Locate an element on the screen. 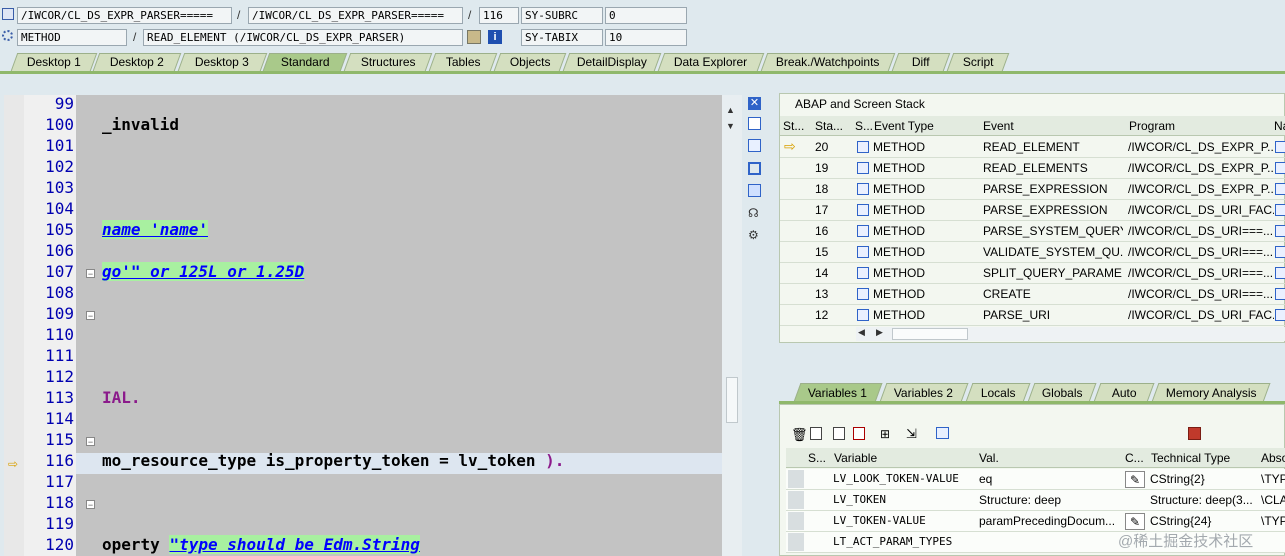 This screenshot has height=556, width=1285. close-icon: ✕ is located at coordinates (754, 103).